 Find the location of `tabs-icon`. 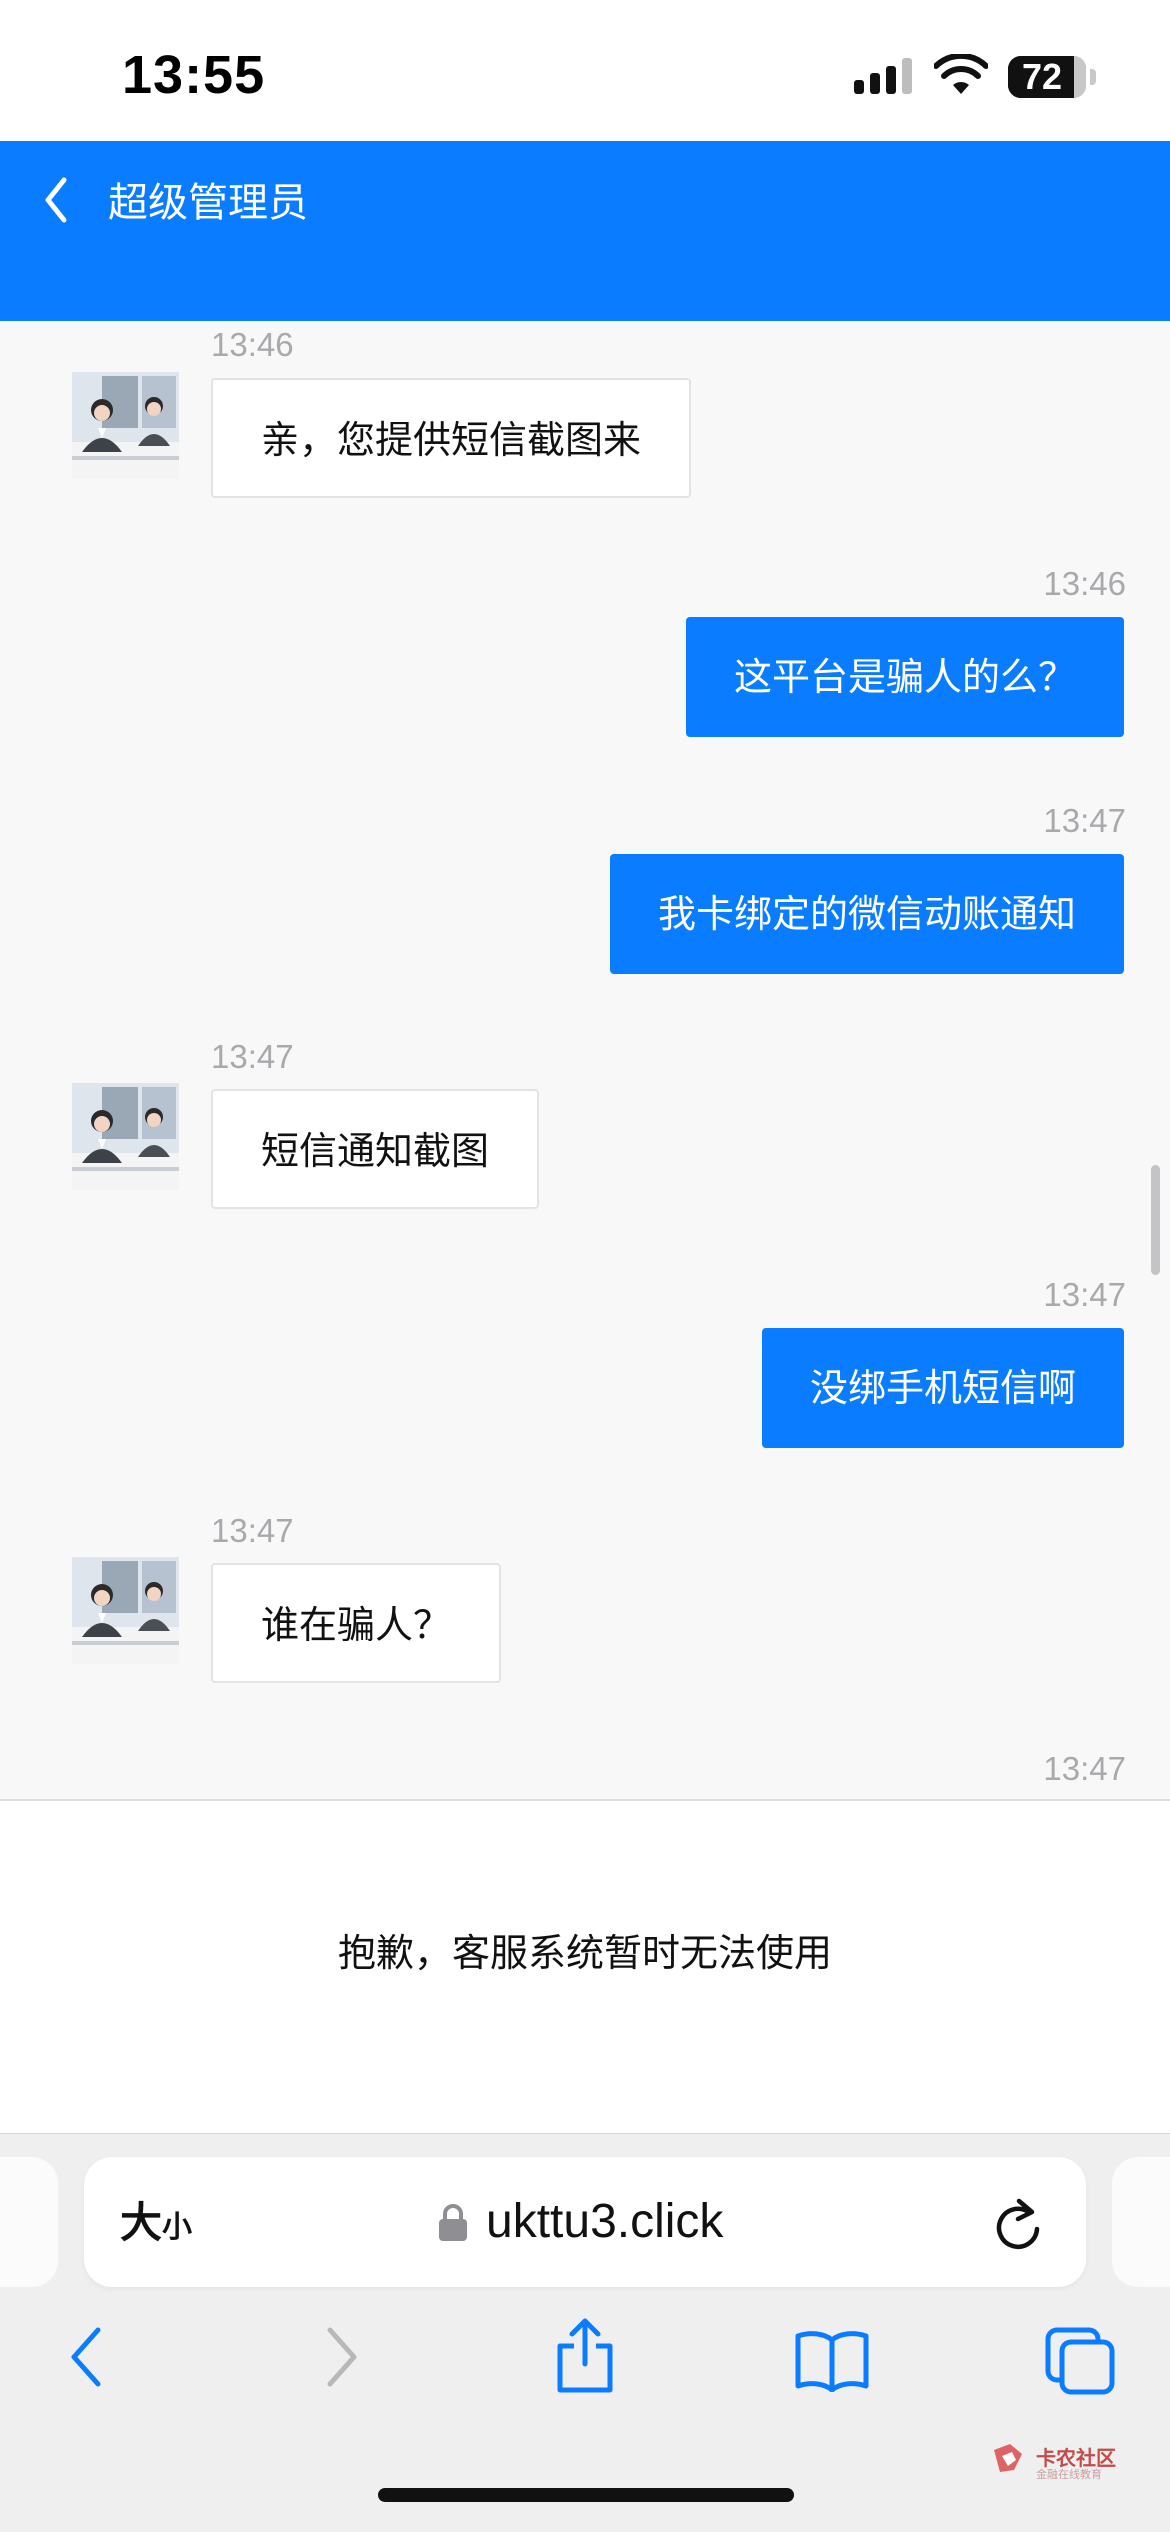

tabs-icon is located at coordinates (1080, 2361).